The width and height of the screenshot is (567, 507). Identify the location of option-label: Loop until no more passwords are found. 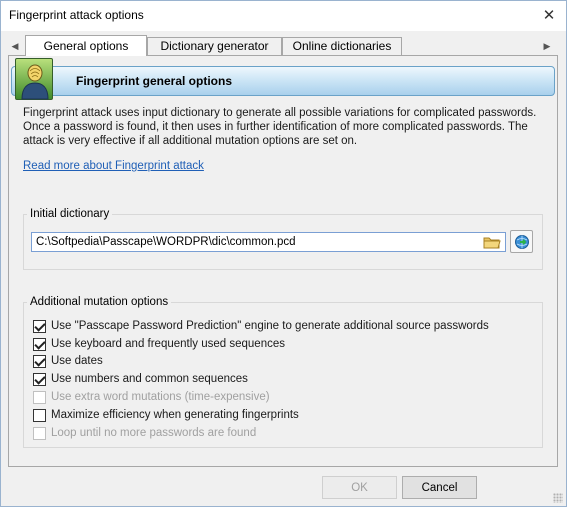
(154, 433).